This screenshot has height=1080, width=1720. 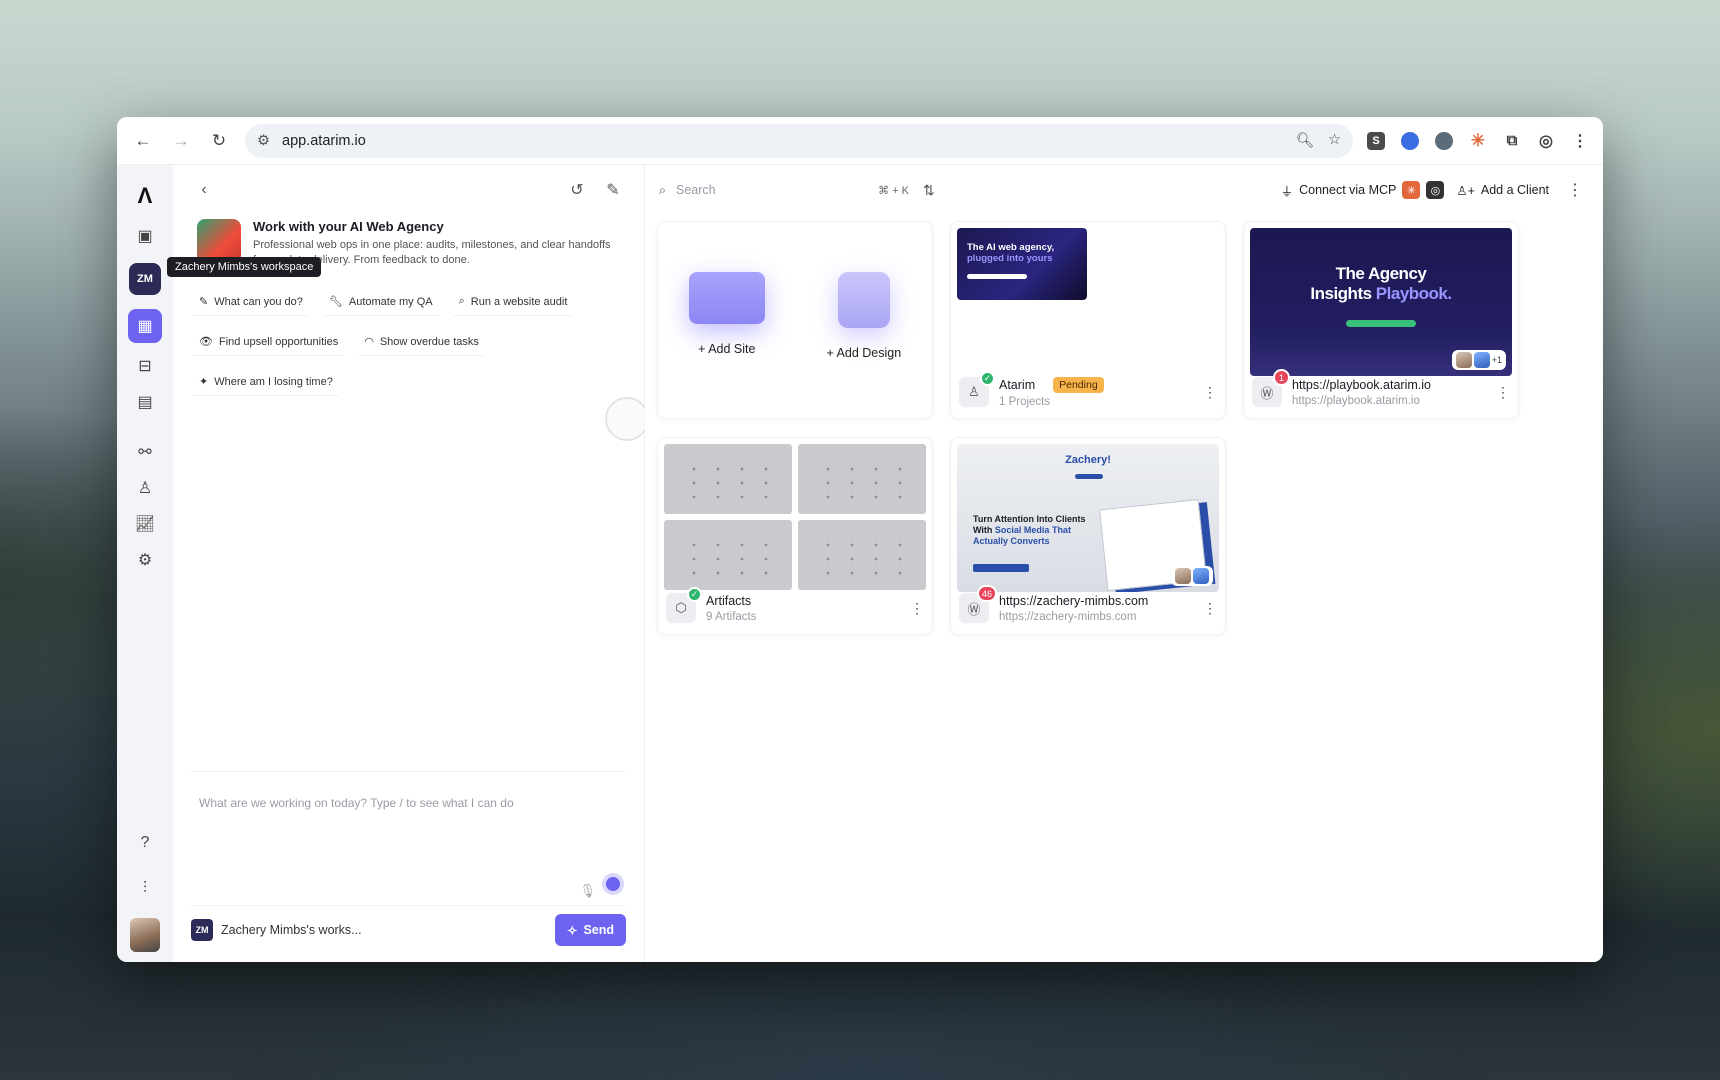 What do you see at coordinates (613, 190) in the screenshot?
I see `new-chat-edit-icon: ✎` at bounding box center [613, 190].